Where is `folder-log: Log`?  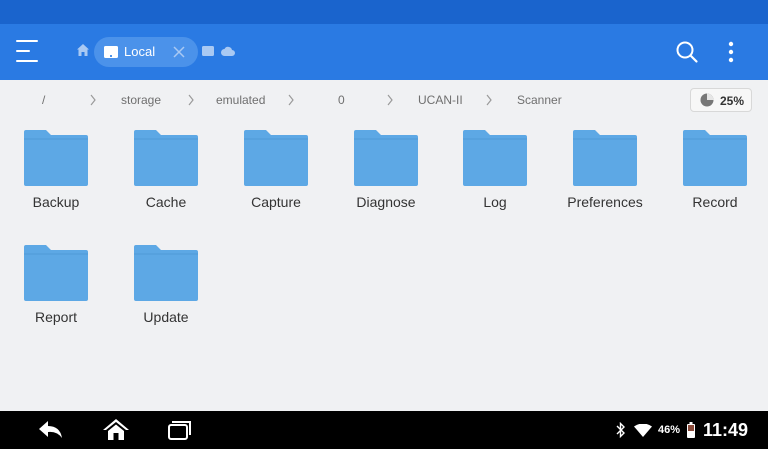
folder-log: Log is located at coordinates (495, 178).